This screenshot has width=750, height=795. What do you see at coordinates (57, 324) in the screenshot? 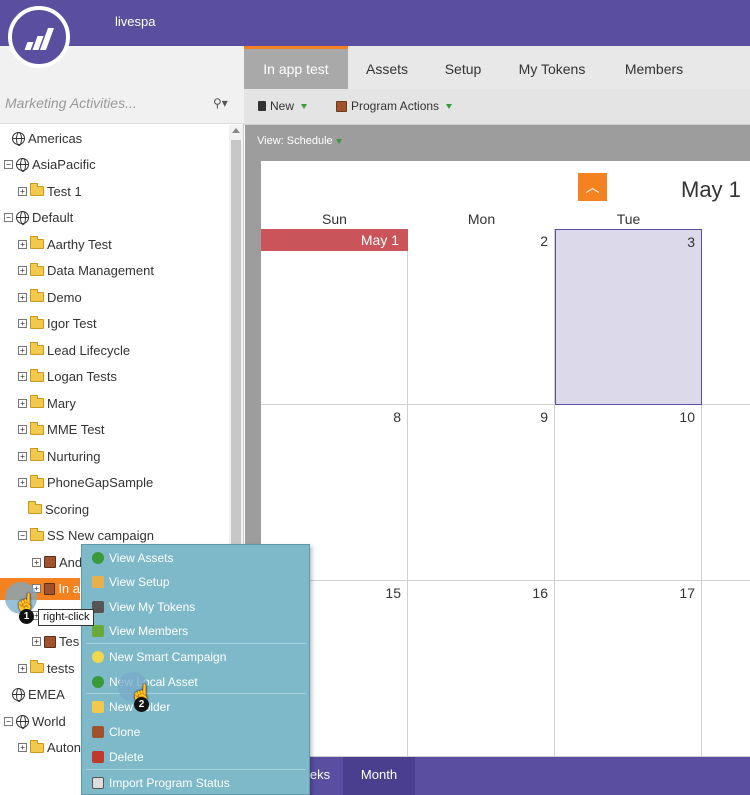
I see `tree-item: + Igor Test` at bounding box center [57, 324].